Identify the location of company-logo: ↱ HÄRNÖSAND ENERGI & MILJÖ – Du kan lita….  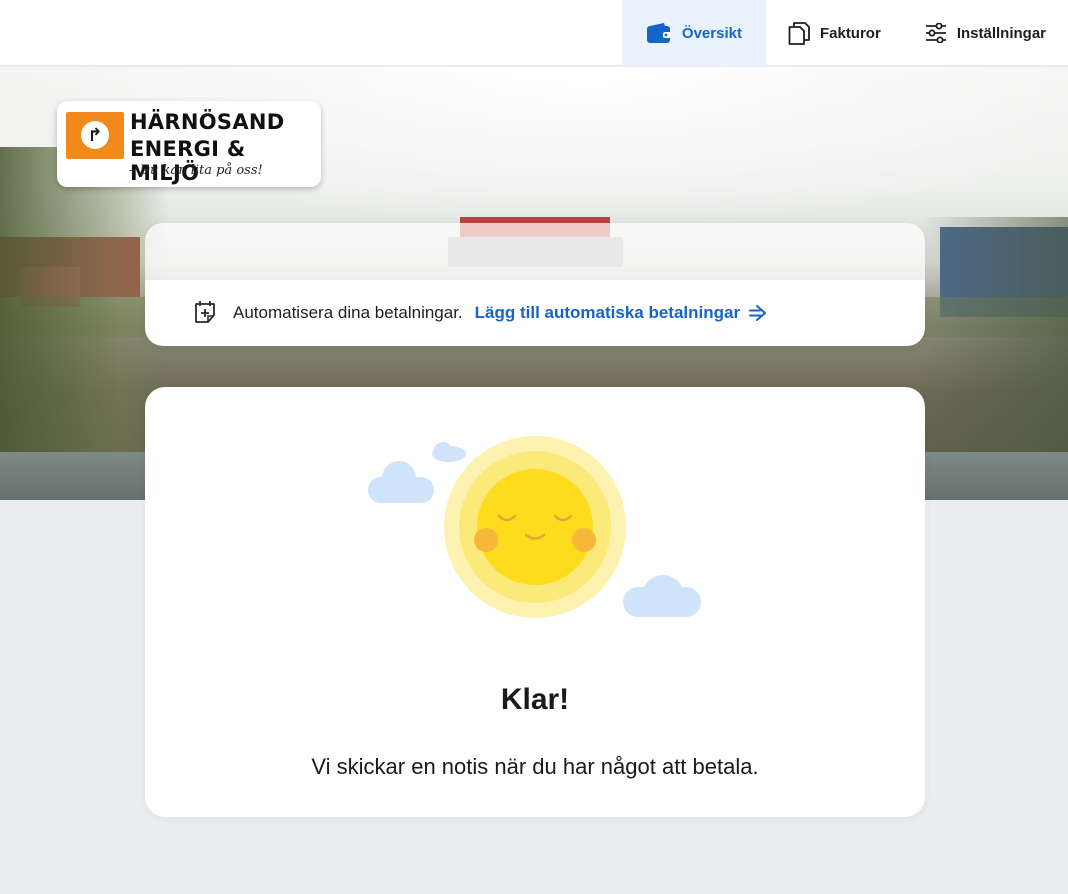
(189, 144).